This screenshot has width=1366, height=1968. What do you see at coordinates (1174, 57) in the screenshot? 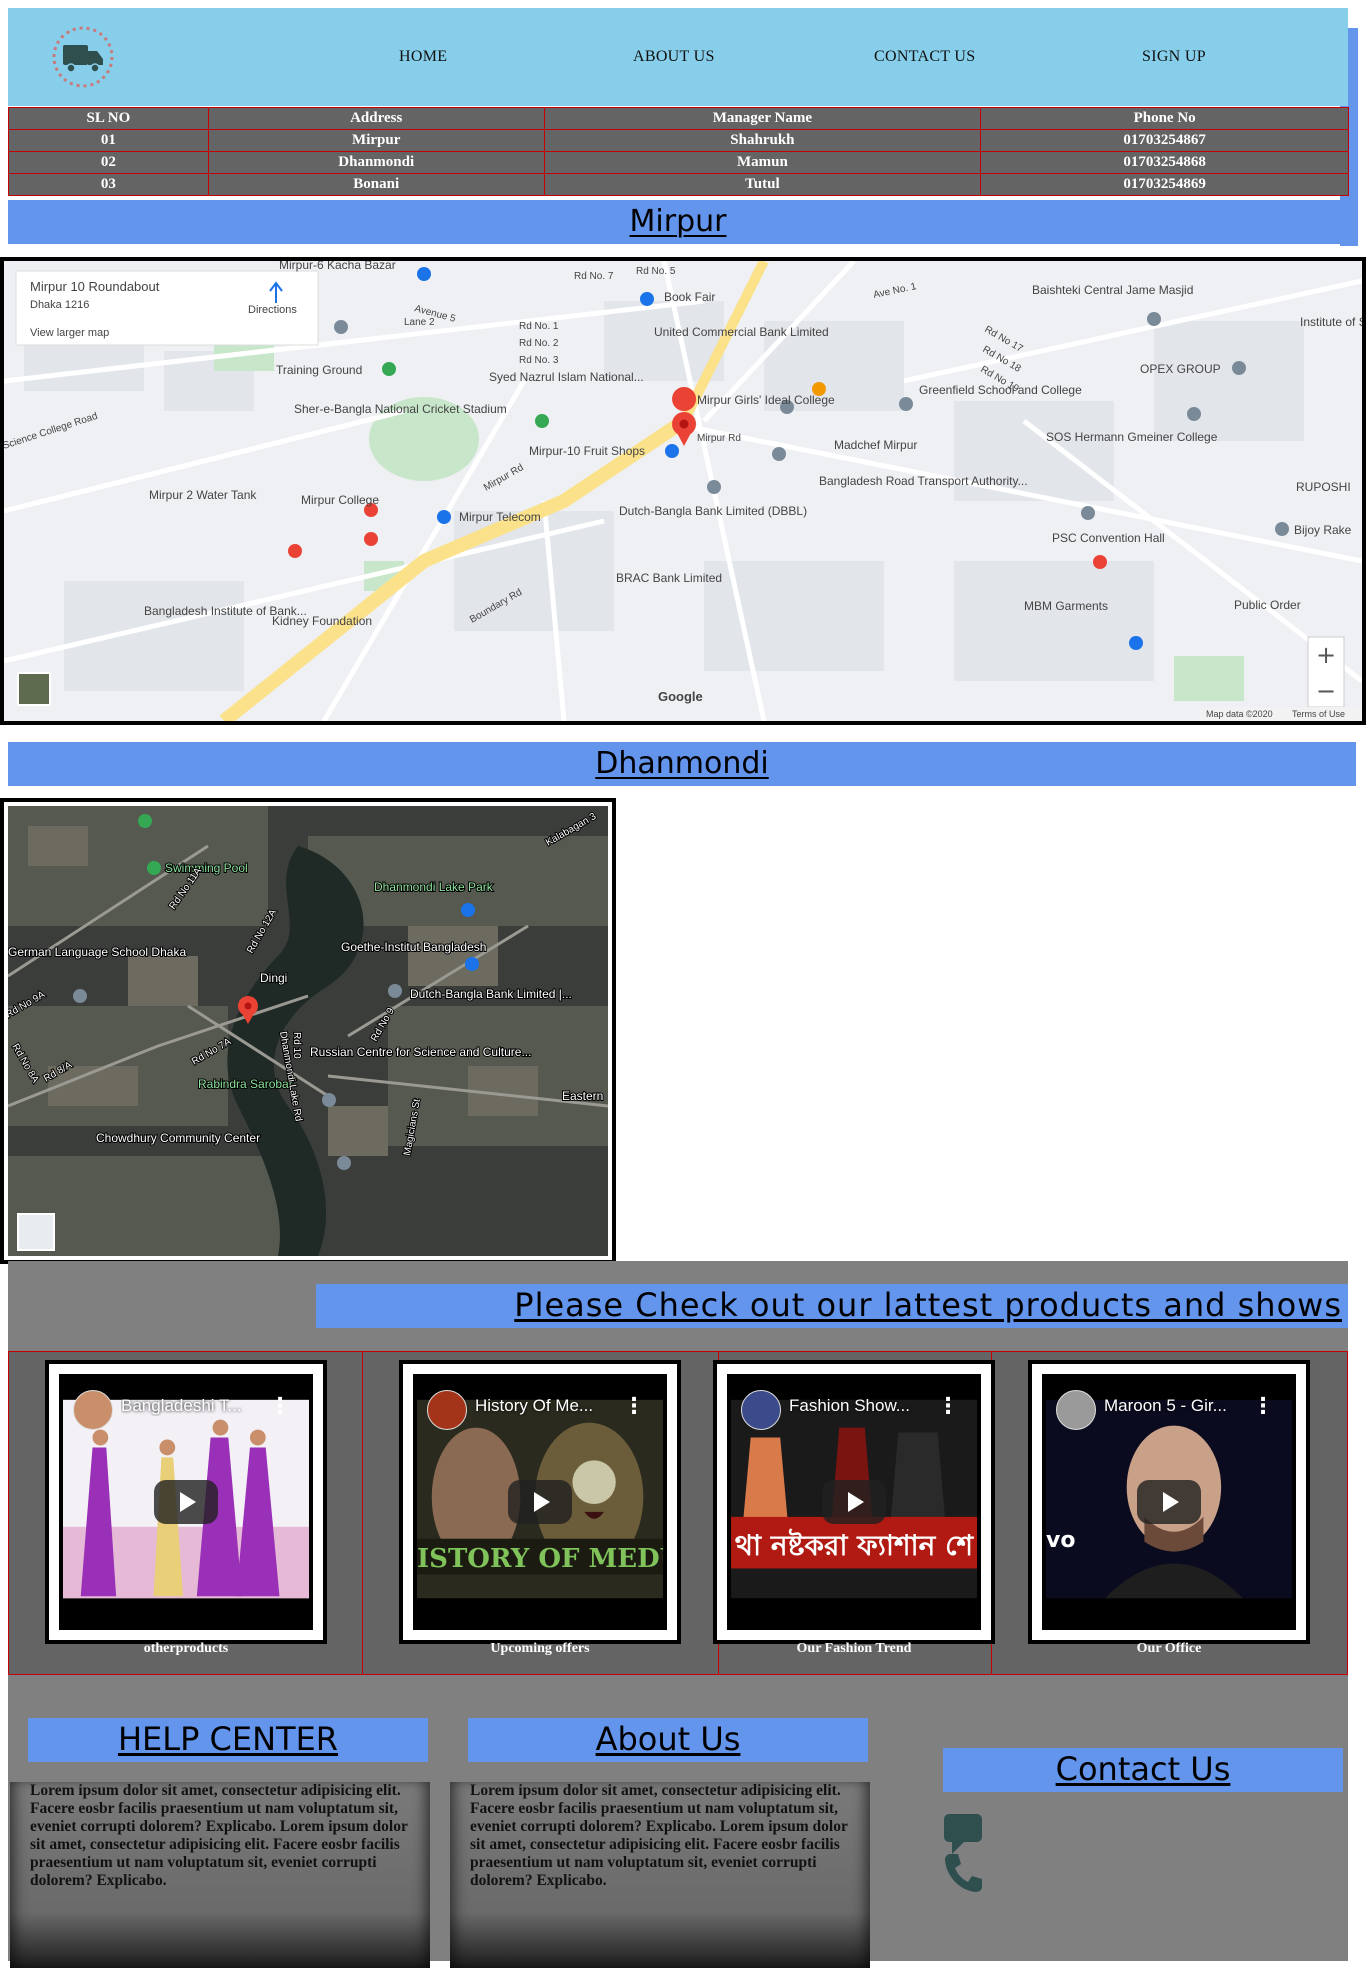
I see `nav-signup-link: SIGN UP` at bounding box center [1174, 57].